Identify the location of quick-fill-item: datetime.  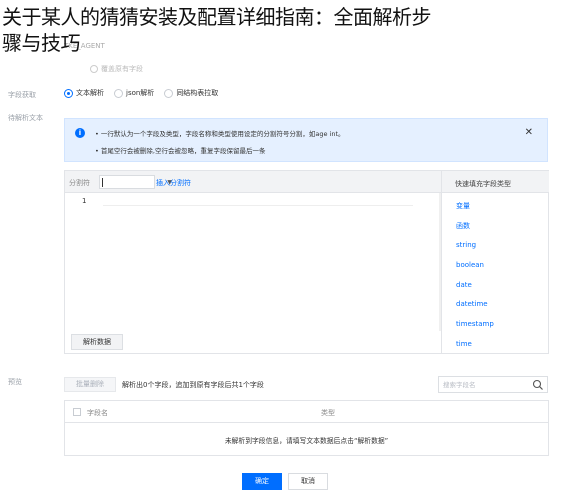
(472, 304).